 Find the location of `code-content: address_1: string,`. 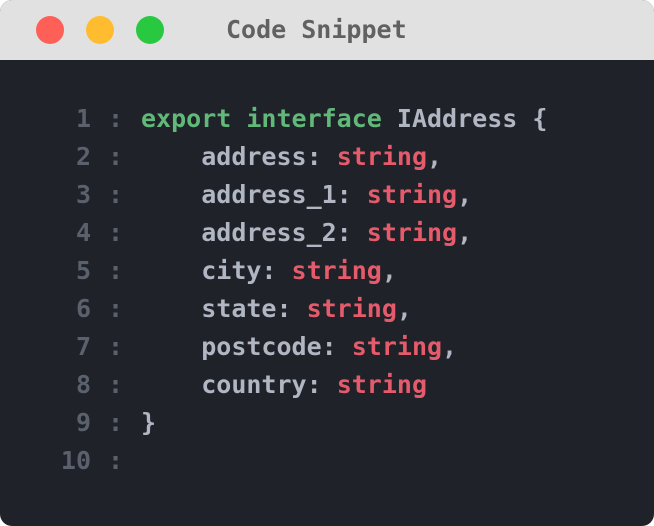

code-content: address_1: string, is located at coordinates (306, 195).